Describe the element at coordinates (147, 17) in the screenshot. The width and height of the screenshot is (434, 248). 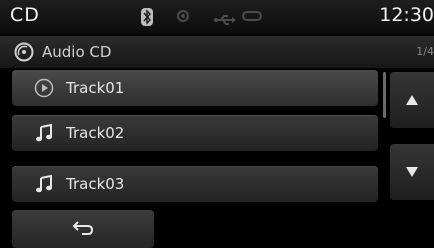
I see `bluetooth-icon` at that location.